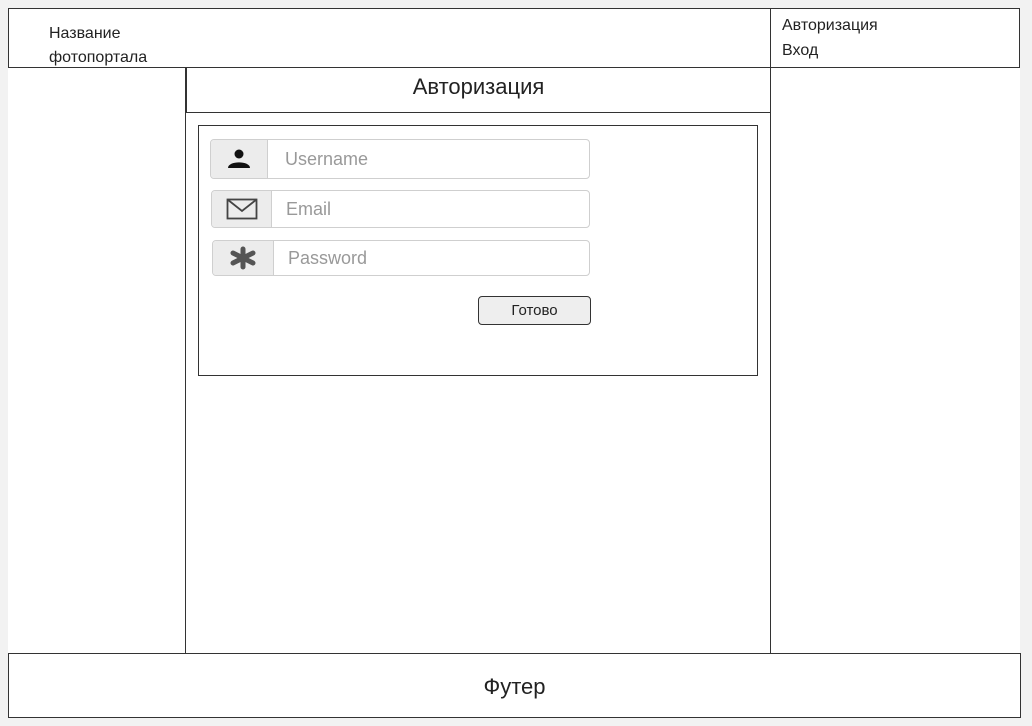  I want to click on email-field, so click(400, 209).